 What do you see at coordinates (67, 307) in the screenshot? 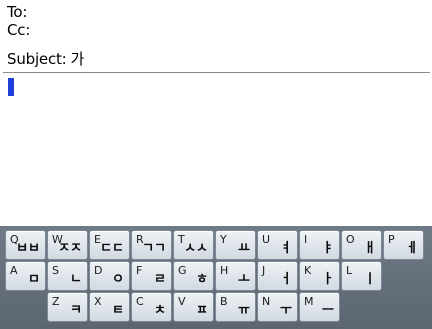
I see `key-z: Zㅋ` at bounding box center [67, 307].